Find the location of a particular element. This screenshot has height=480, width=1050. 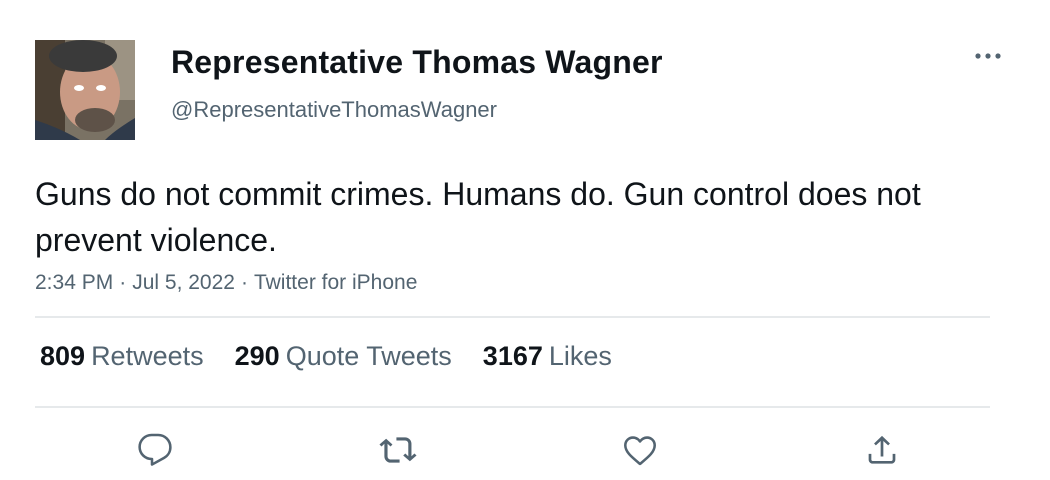

quote-tweets-label: Quote Tweets is located at coordinates (368, 356).